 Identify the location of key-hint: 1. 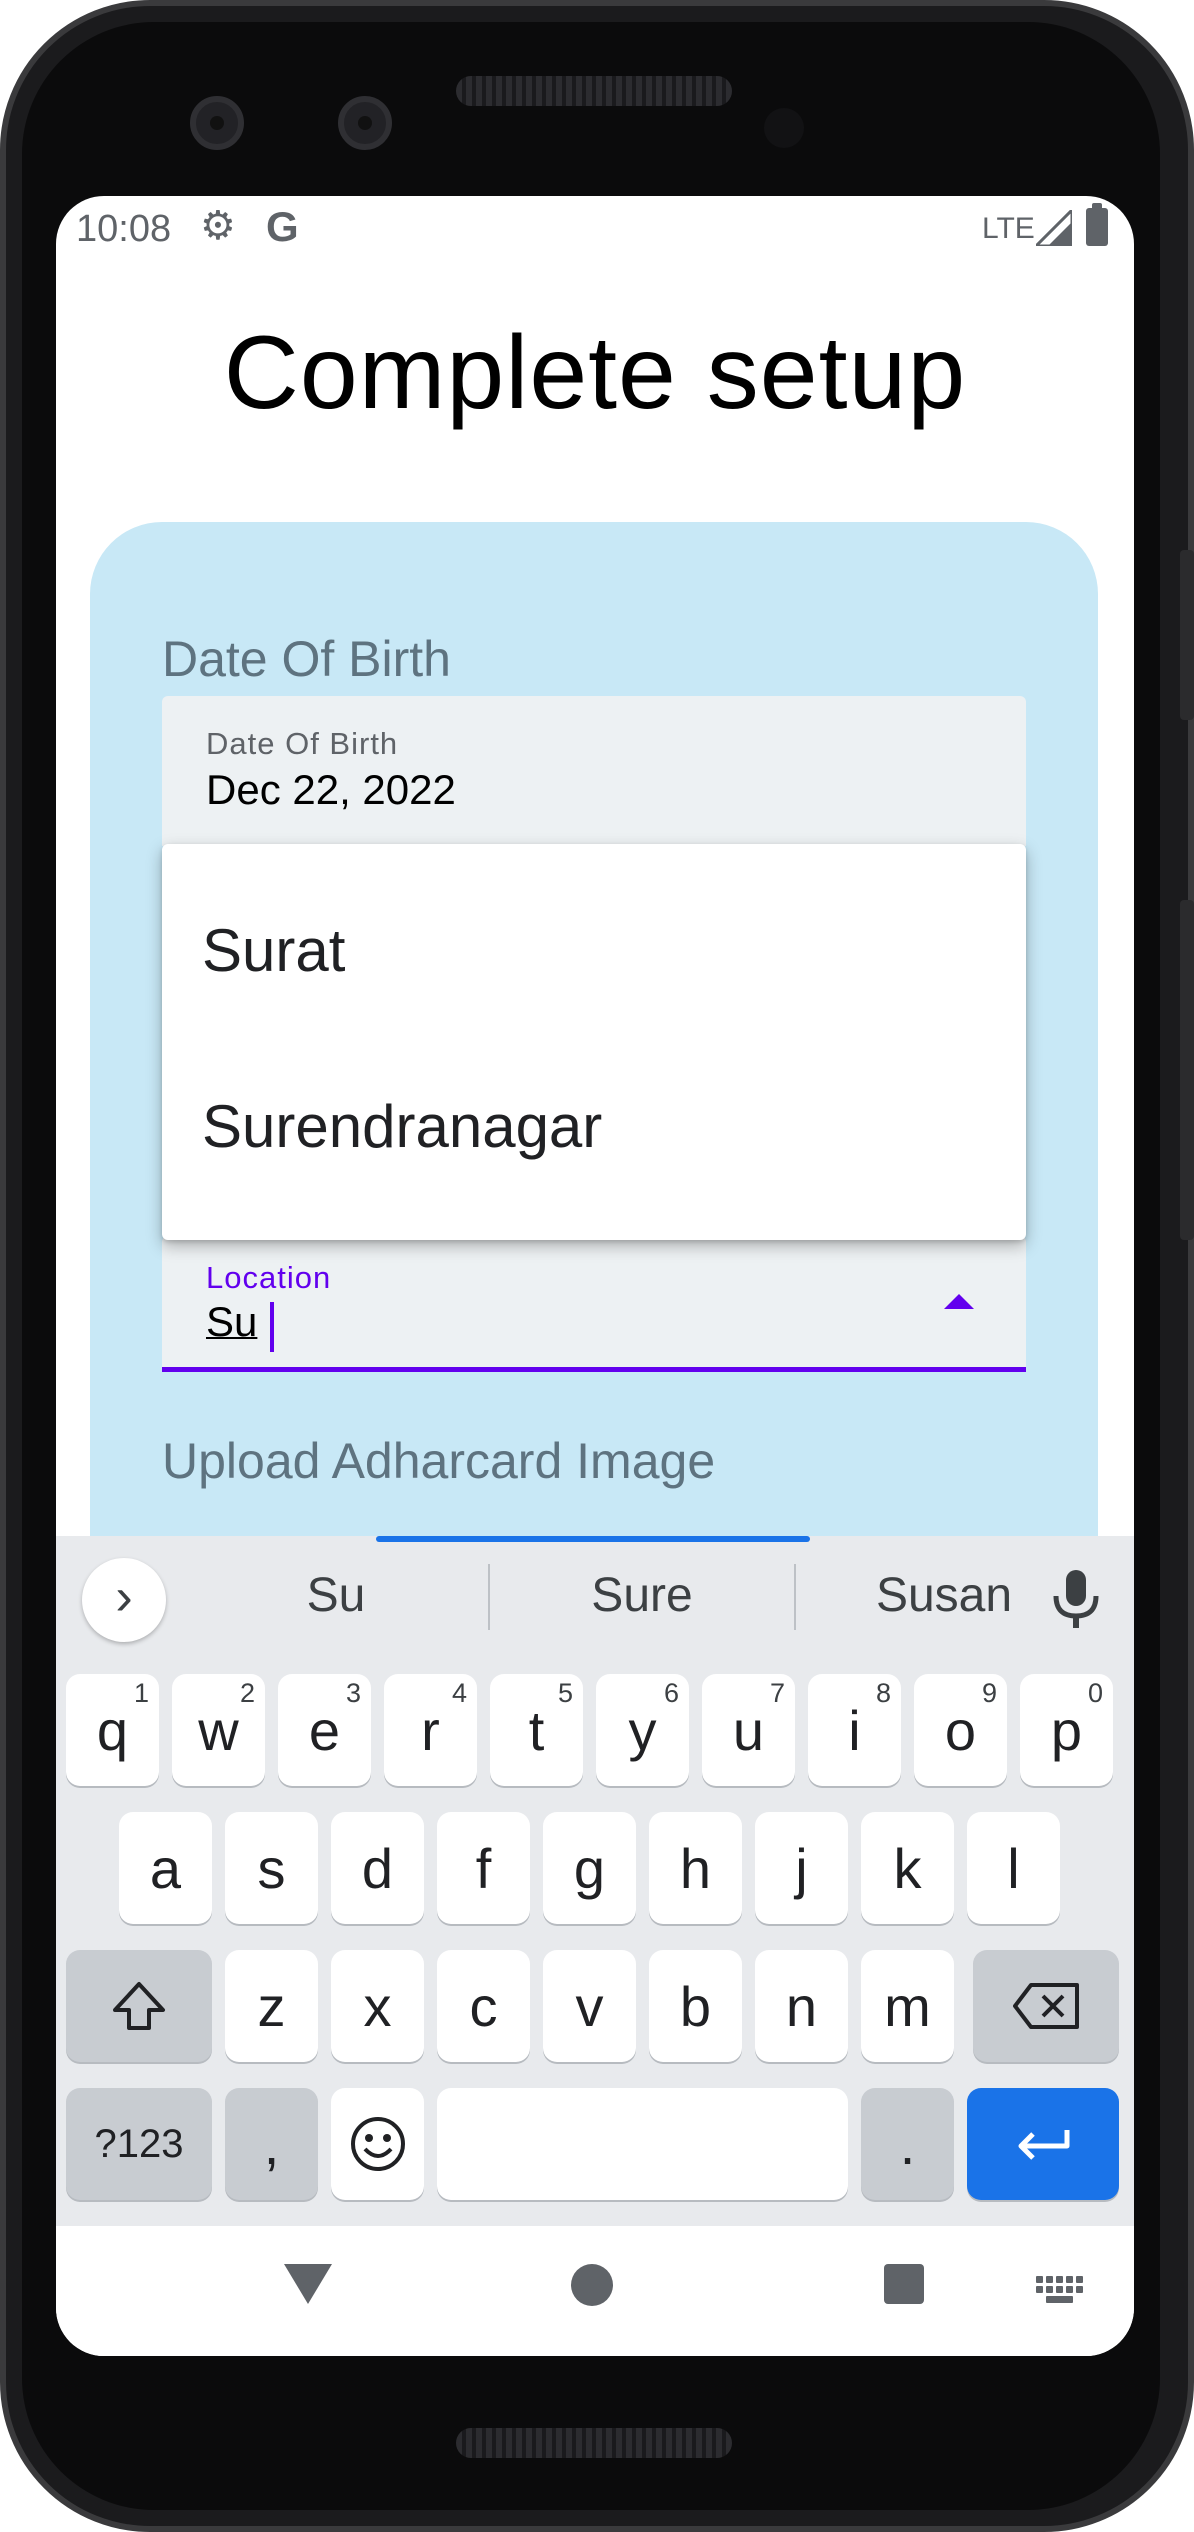
(141, 1693).